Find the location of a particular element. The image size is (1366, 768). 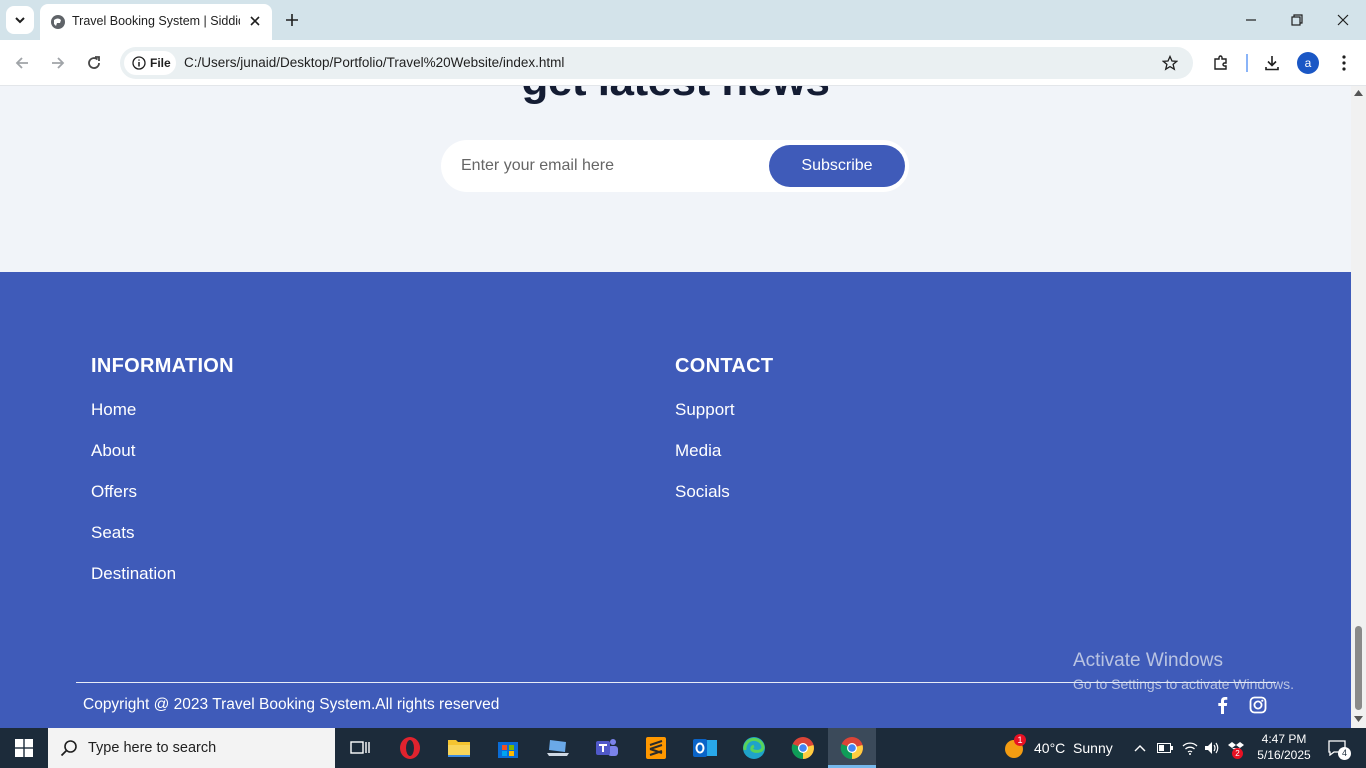

chrome-icon is located at coordinates (802, 748).